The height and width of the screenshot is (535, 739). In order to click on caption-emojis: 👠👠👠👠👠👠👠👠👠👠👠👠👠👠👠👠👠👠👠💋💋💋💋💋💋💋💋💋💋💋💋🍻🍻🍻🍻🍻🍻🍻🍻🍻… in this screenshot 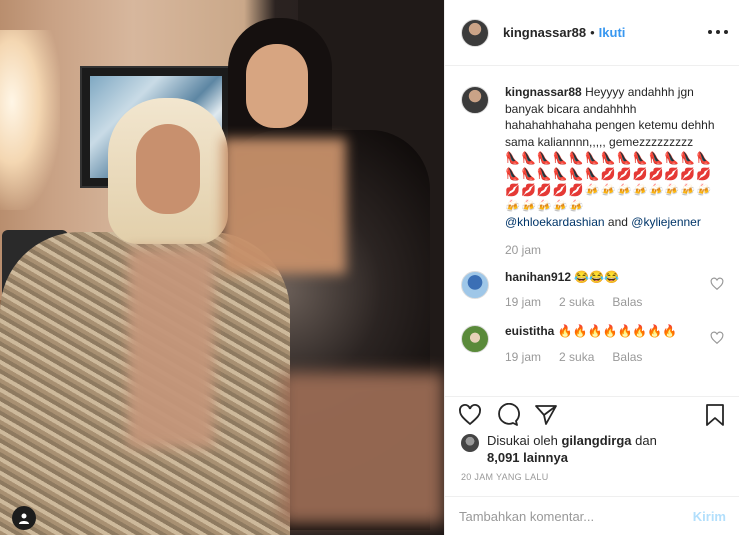, I will do `click(609, 182)`.